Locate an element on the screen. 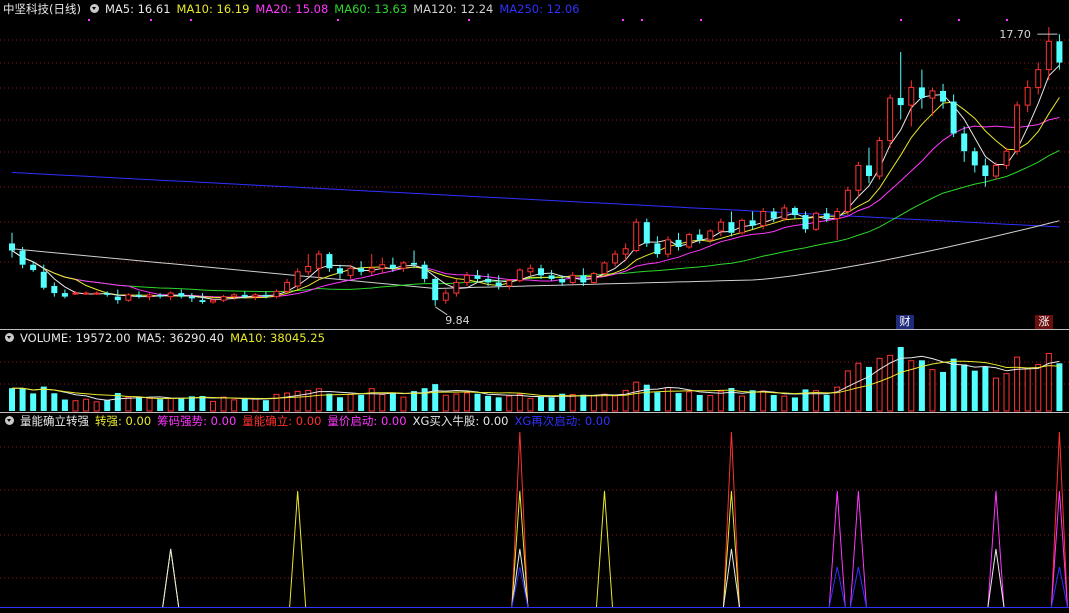 Image resolution: width=1069 pixels, height=613 pixels. limit-up-badge: 涨 is located at coordinates (1044, 322).